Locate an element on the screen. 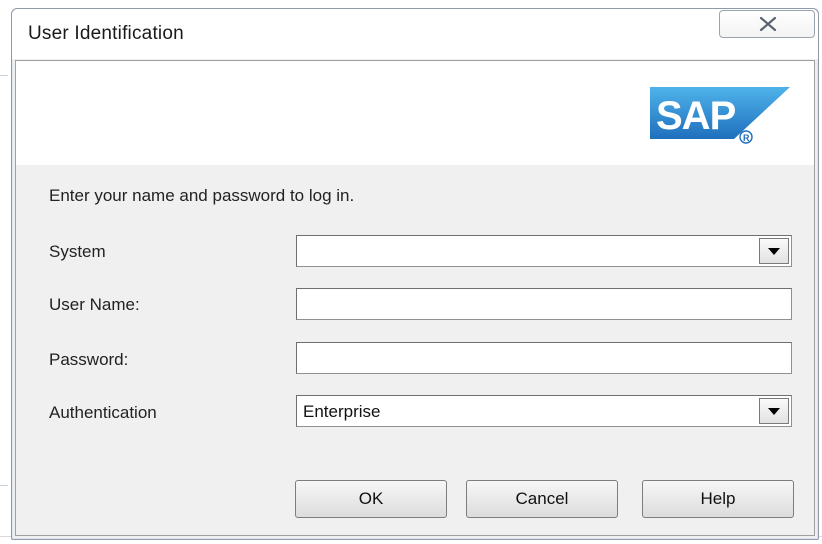  close-button is located at coordinates (767, 24).